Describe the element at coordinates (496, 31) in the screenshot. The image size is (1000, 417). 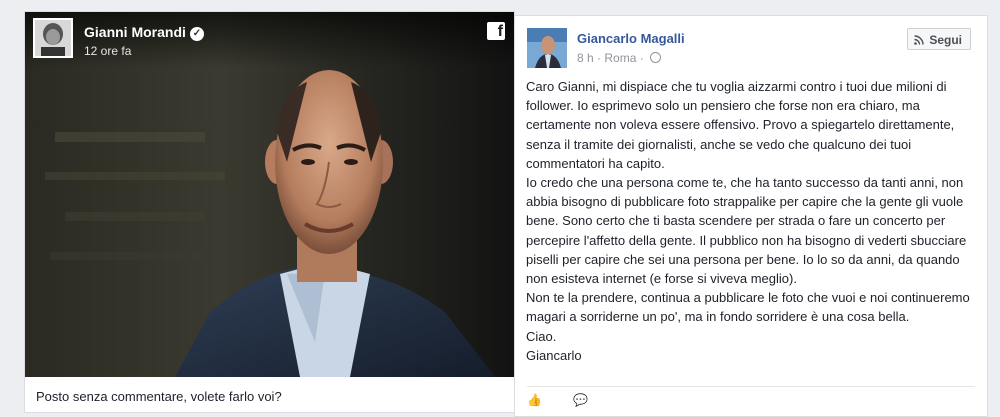
I see `facebook-logo-icon: f` at that location.